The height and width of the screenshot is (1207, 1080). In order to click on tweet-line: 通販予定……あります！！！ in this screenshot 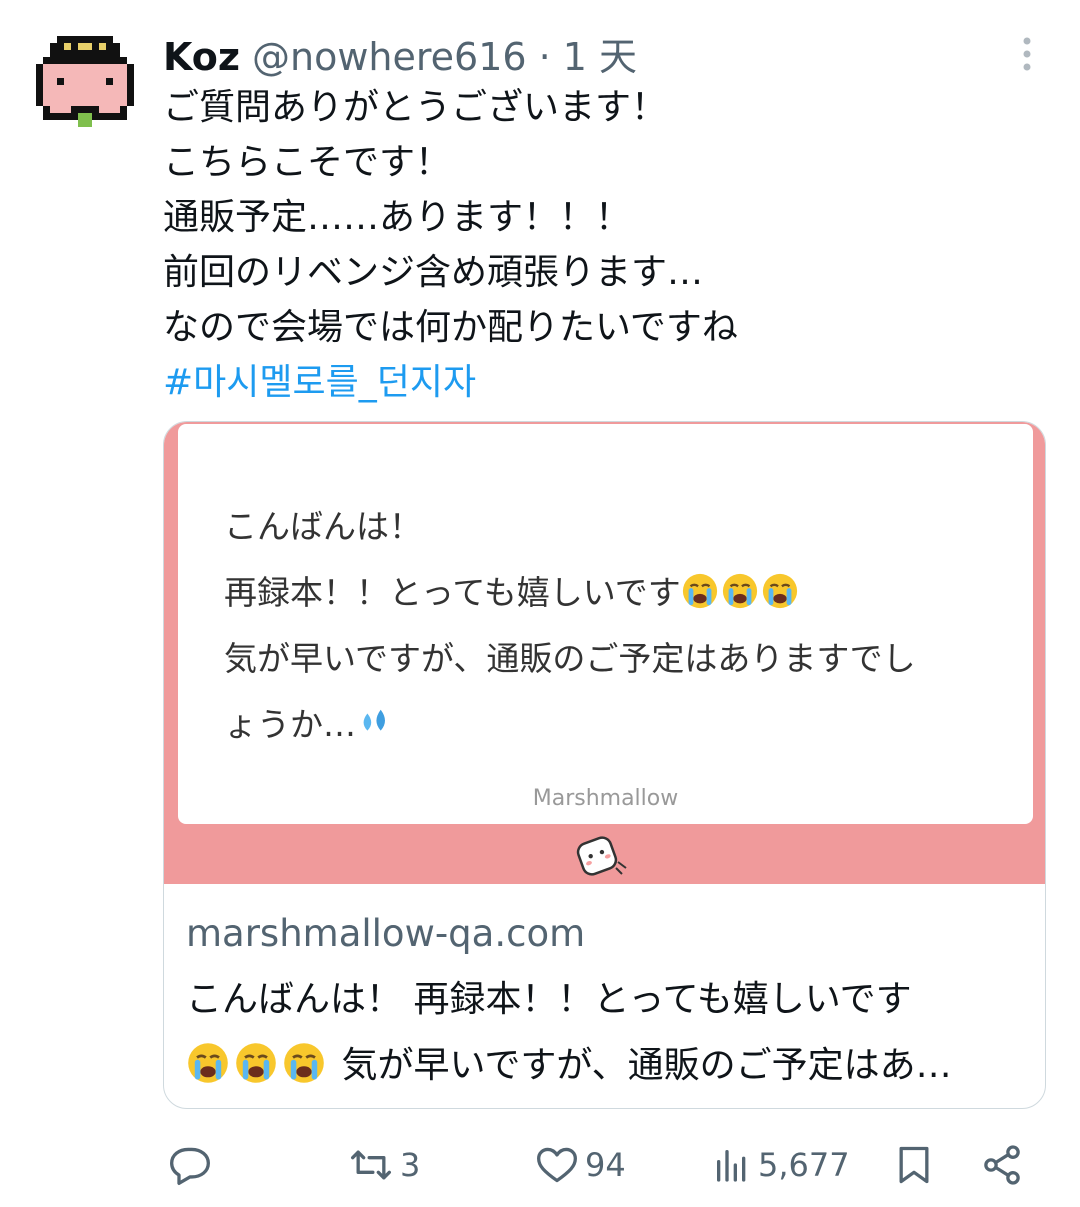, I will do `click(397, 217)`.